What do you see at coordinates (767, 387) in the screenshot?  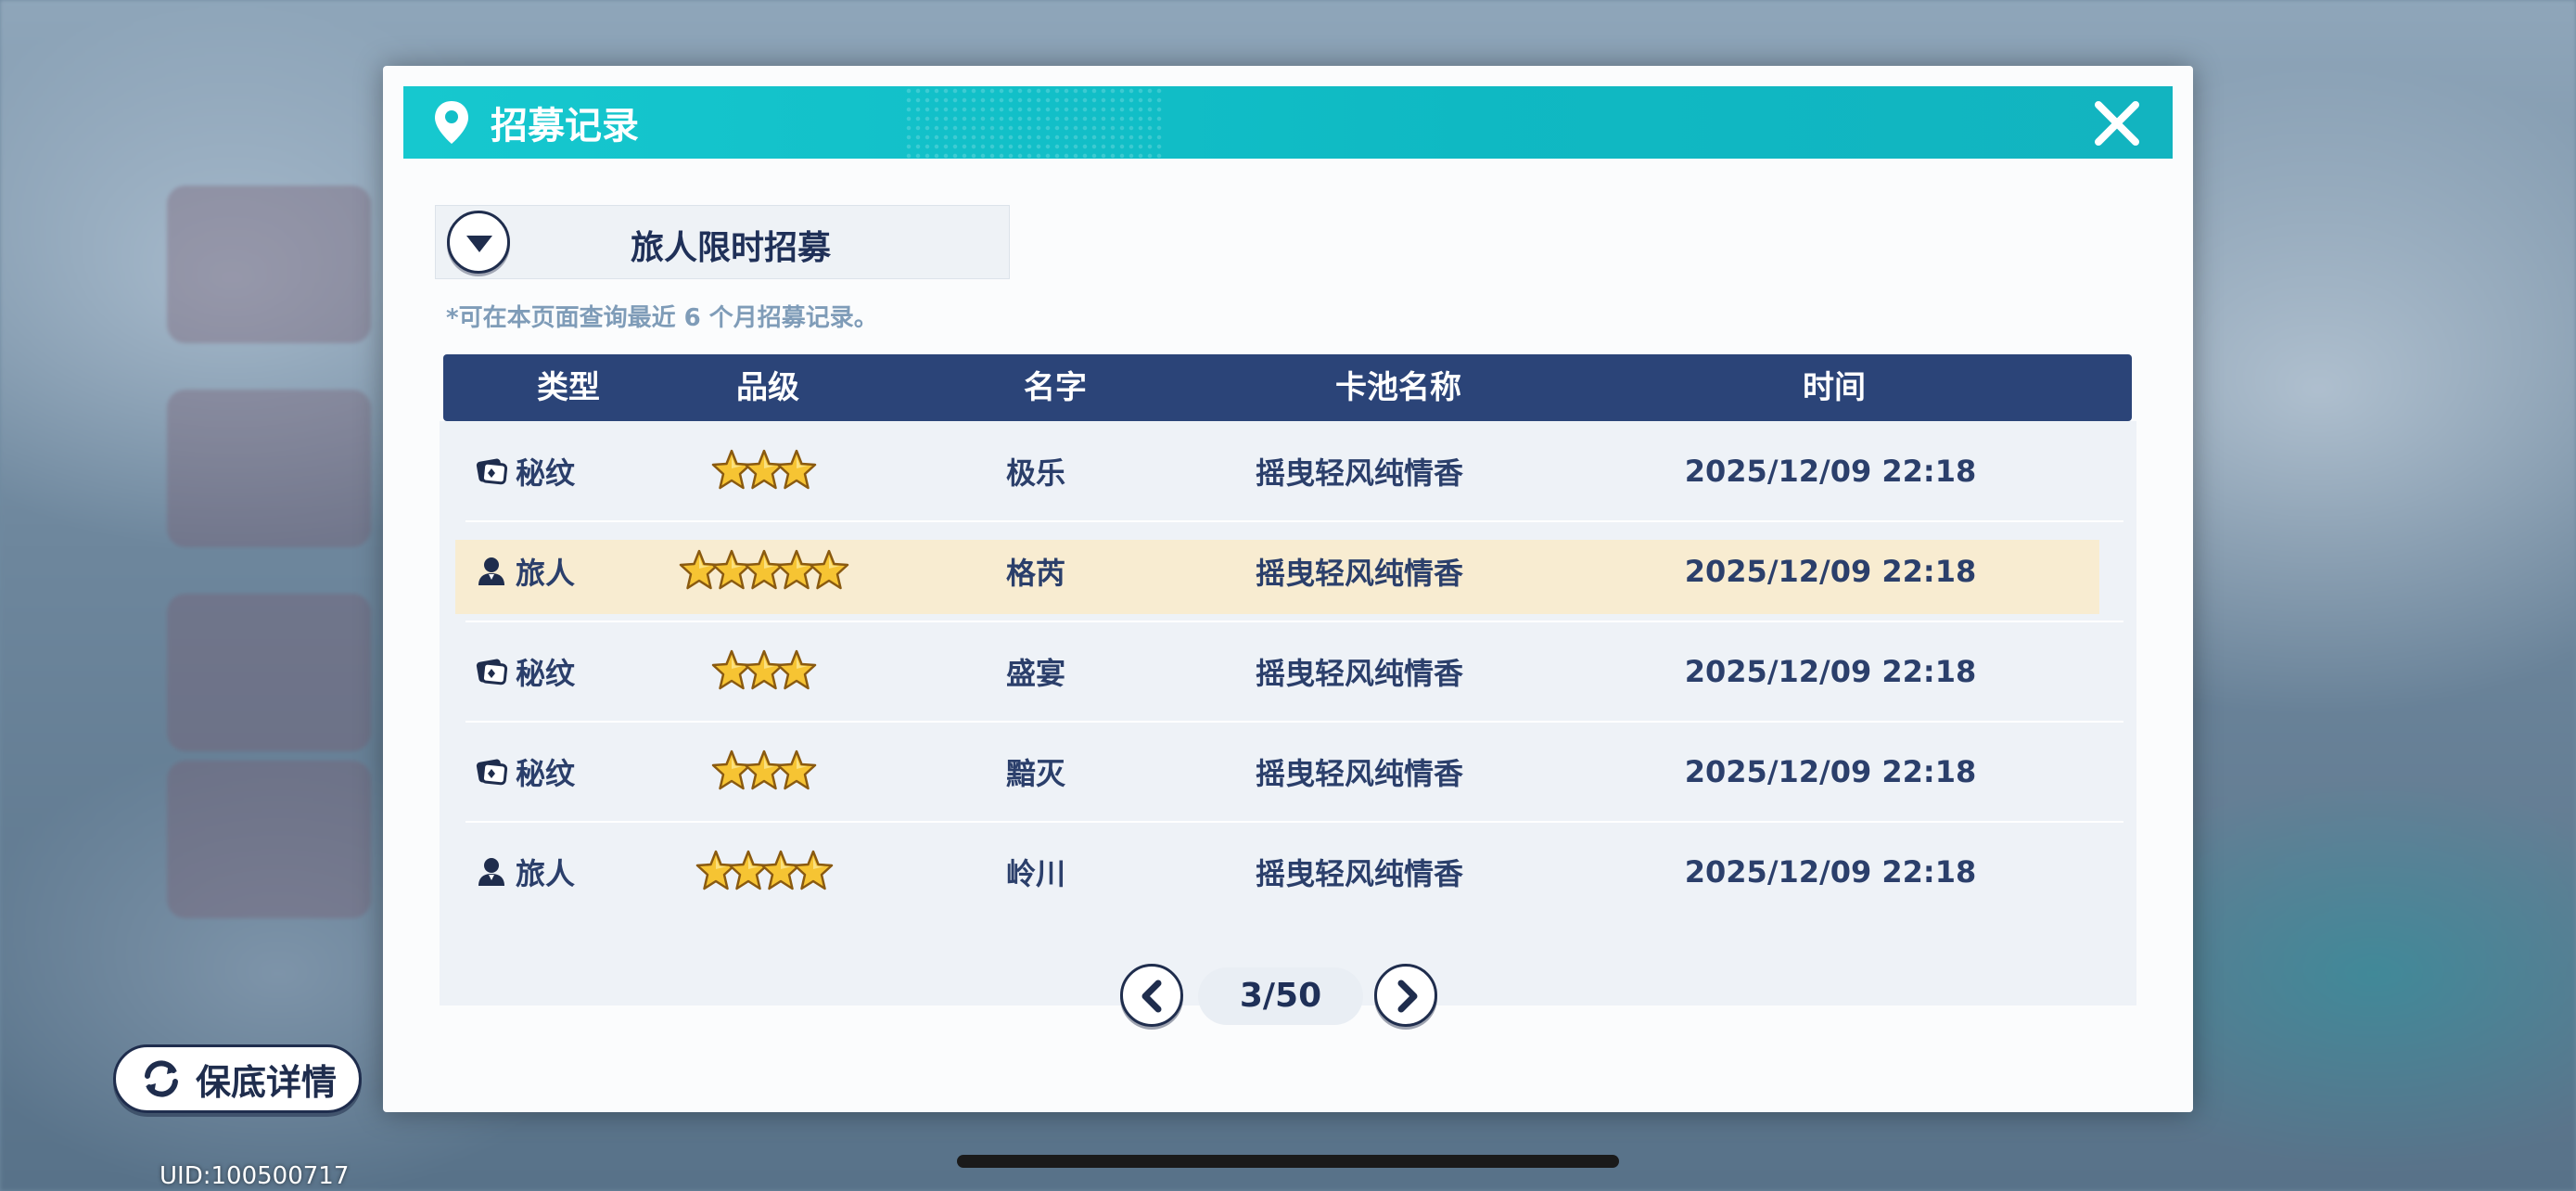 I see `col-header-rank: 品级` at bounding box center [767, 387].